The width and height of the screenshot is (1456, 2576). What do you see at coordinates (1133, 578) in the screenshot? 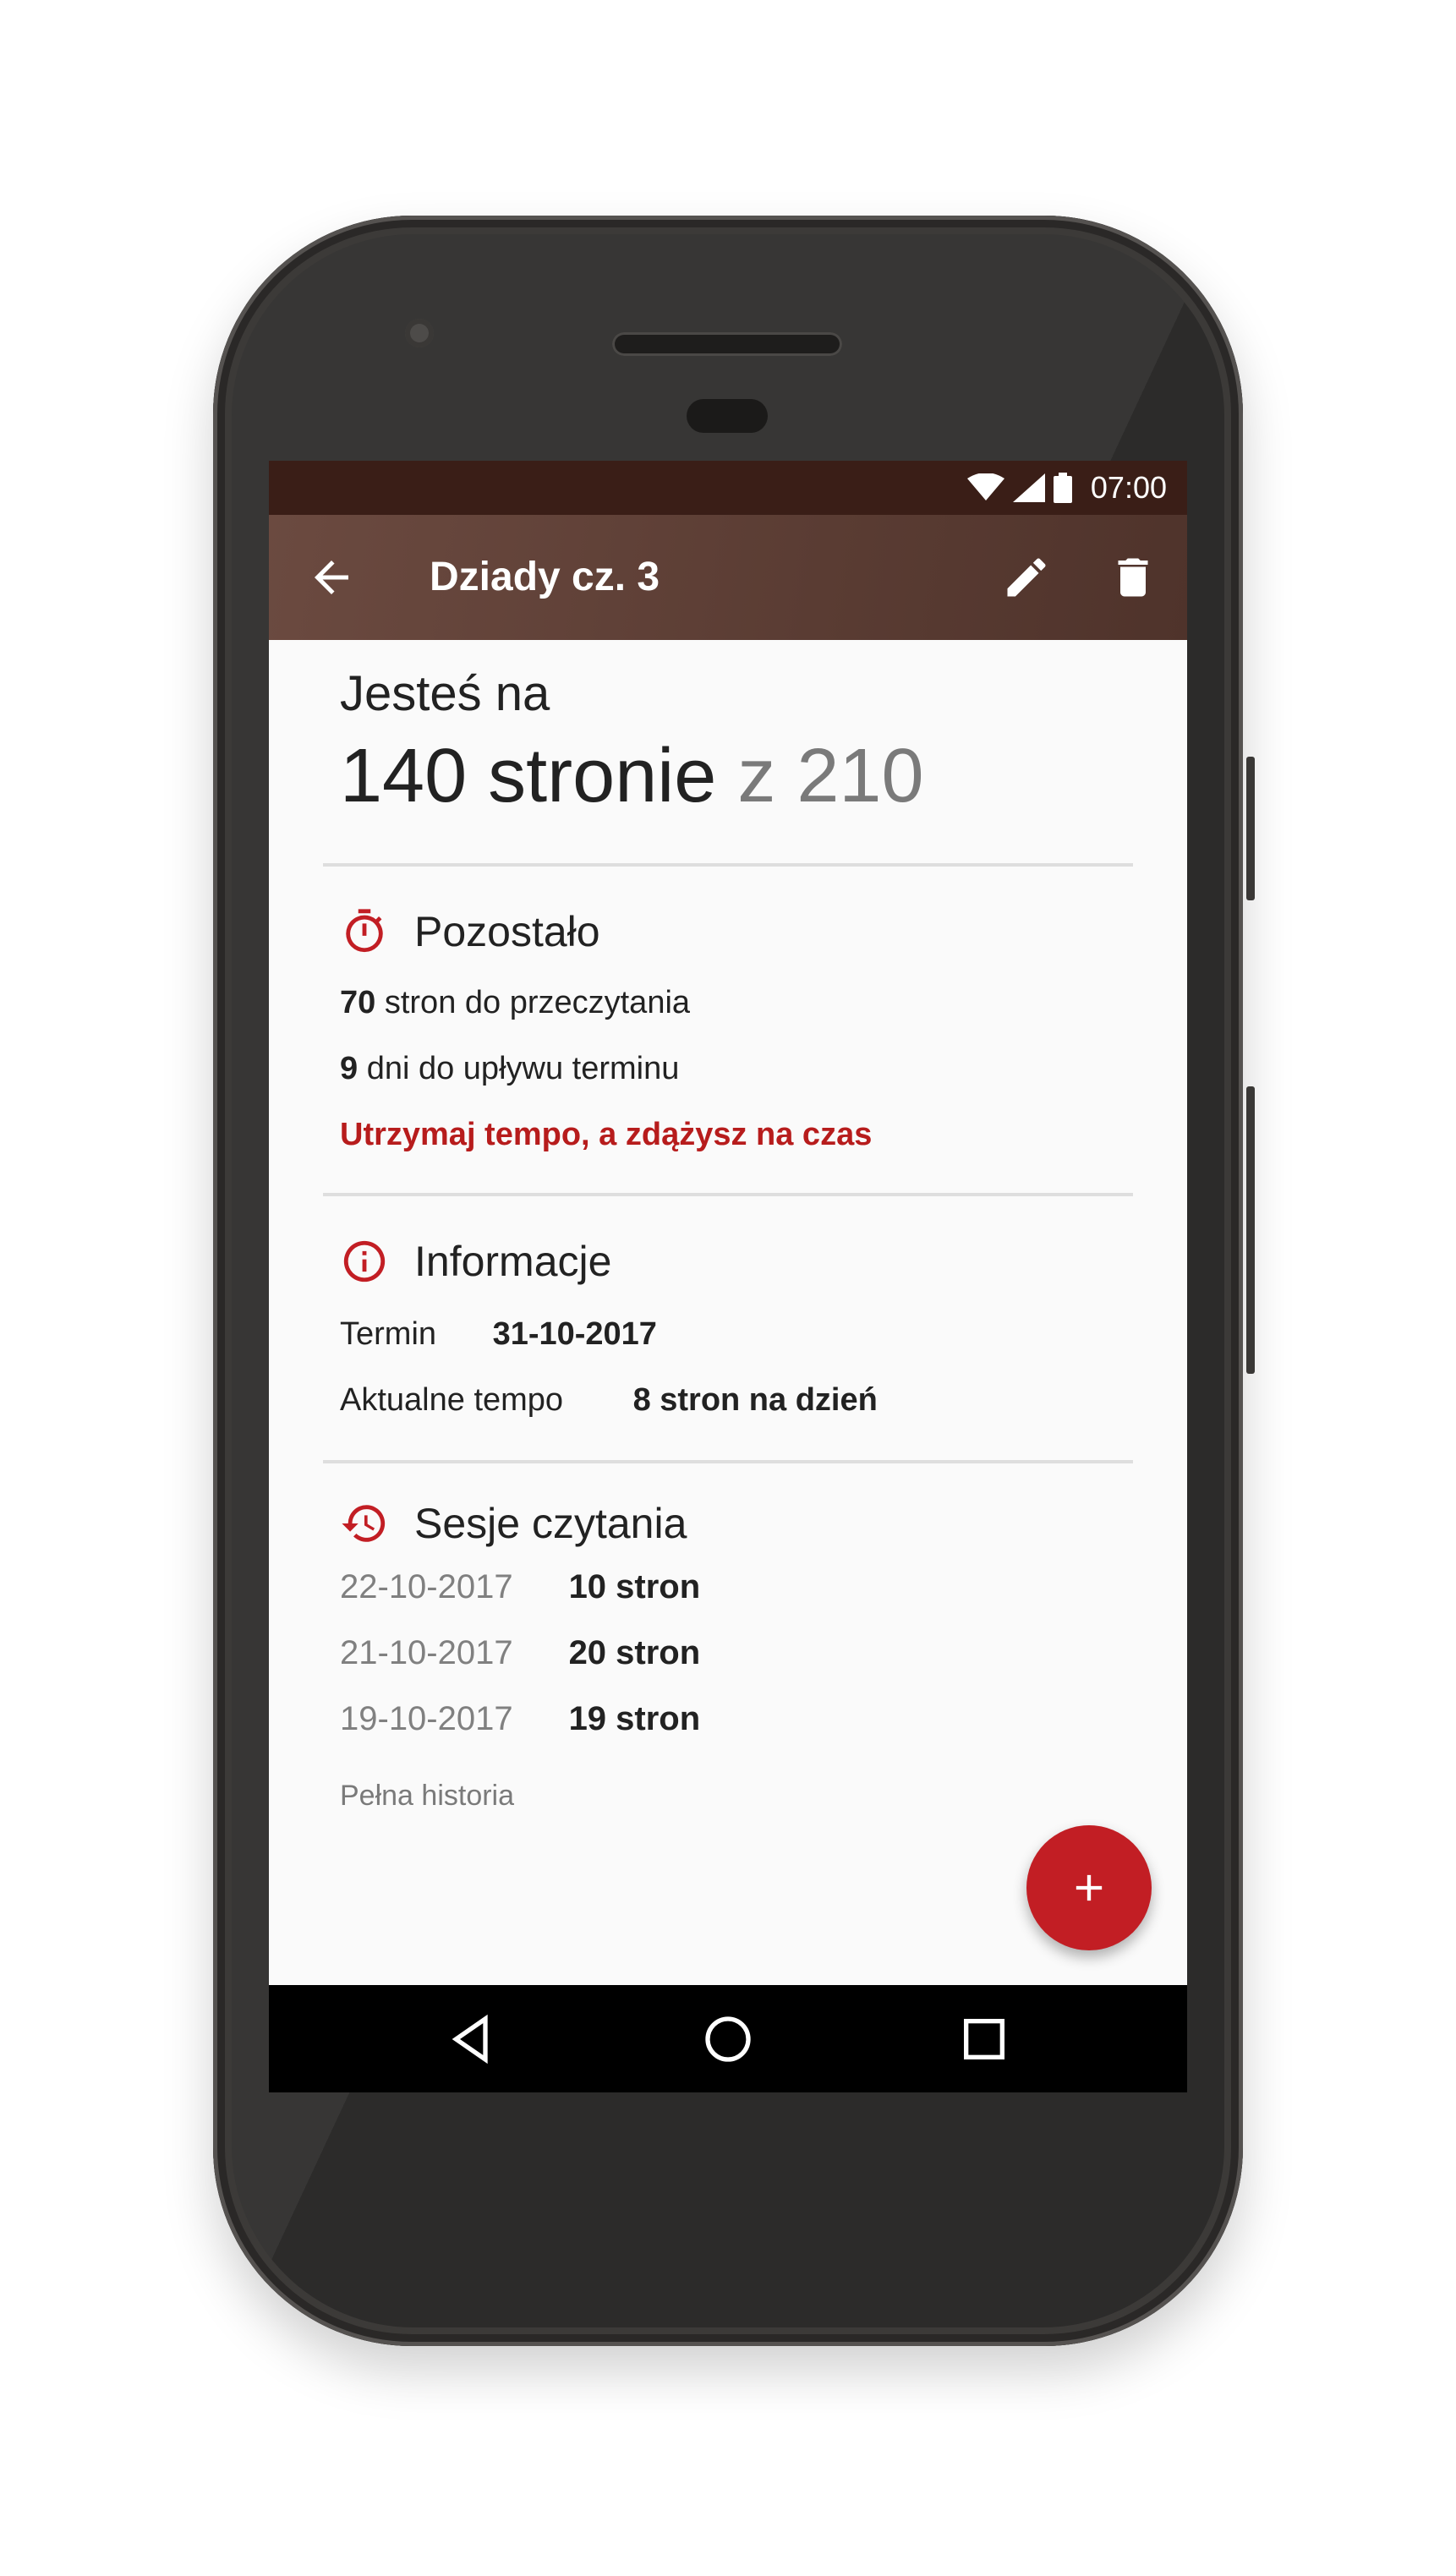
I see `trash-icon` at bounding box center [1133, 578].